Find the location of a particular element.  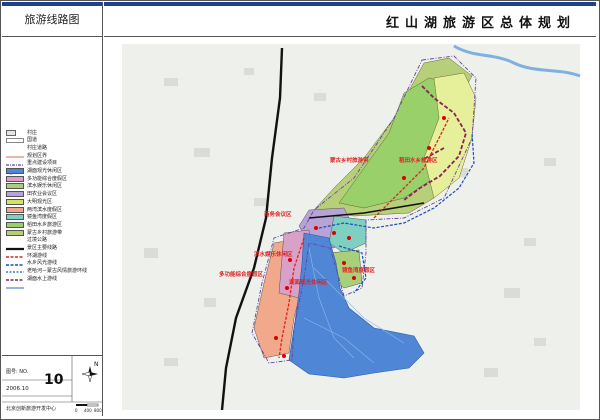

figure-number: 10 is located at coordinates (54, 380).